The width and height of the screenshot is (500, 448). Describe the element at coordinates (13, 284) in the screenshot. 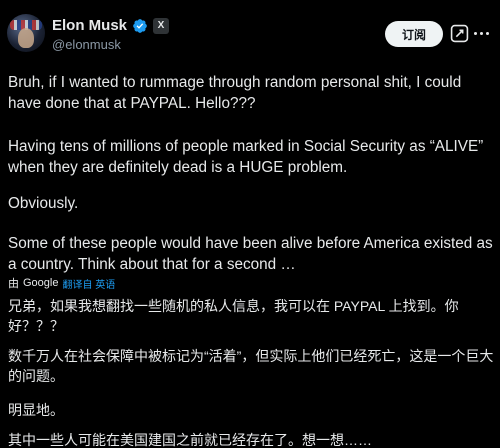

I see `translated-by-label: 由` at that location.